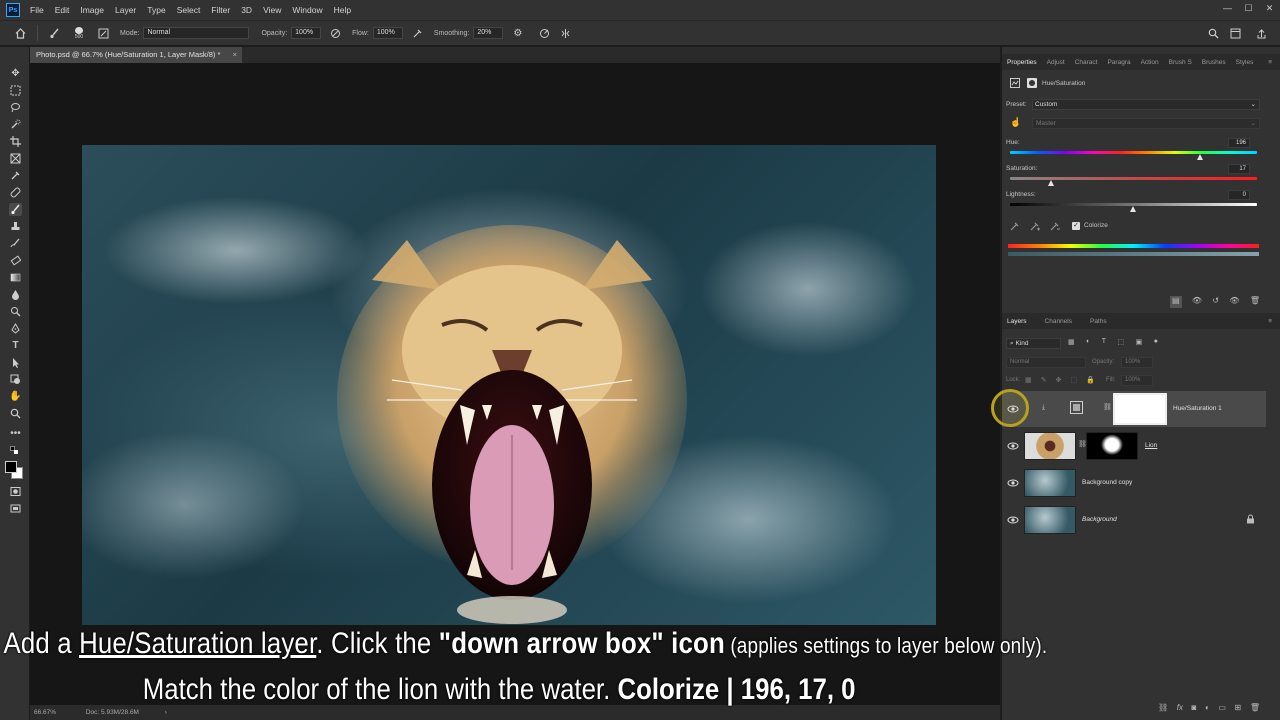  Describe the element at coordinates (488, 33) in the screenshot. I see `smoothing-field: 20%` at that location.